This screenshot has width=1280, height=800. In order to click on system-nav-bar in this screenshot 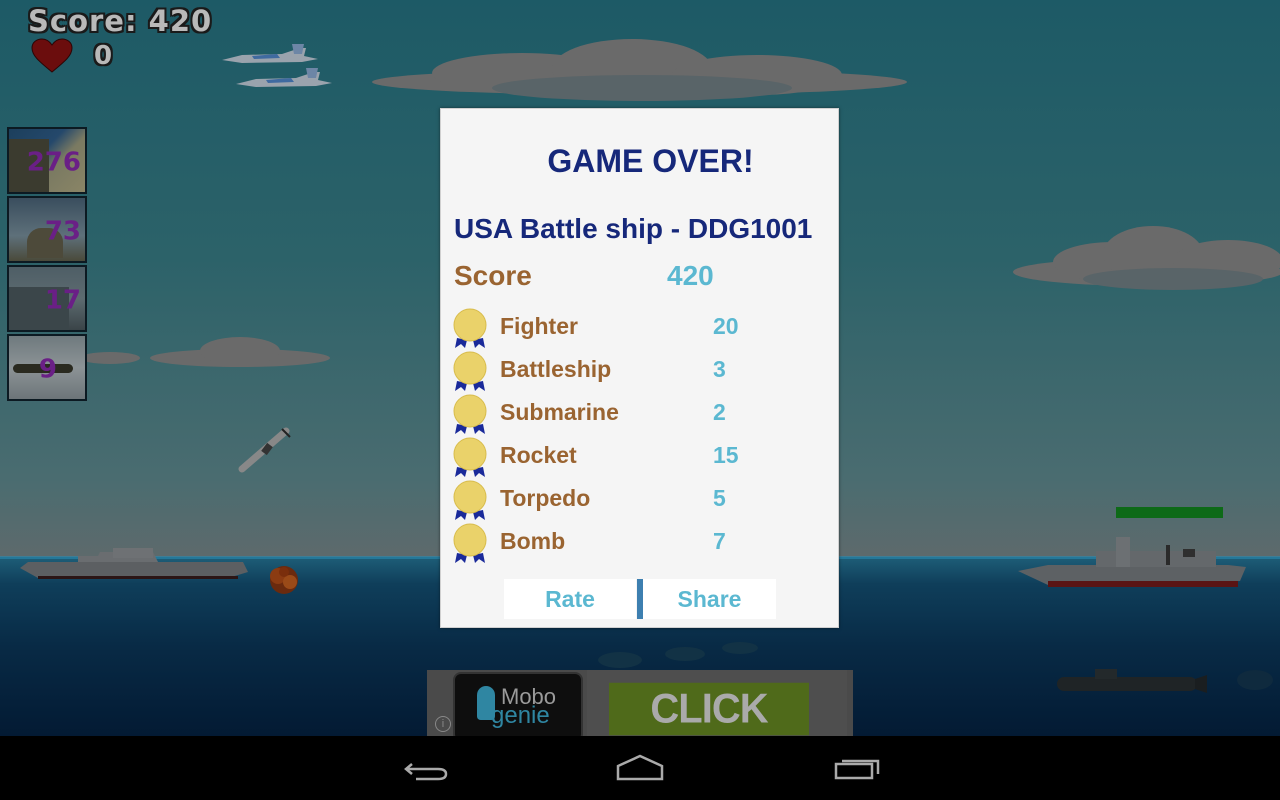, I will do `click(640, 768)`.